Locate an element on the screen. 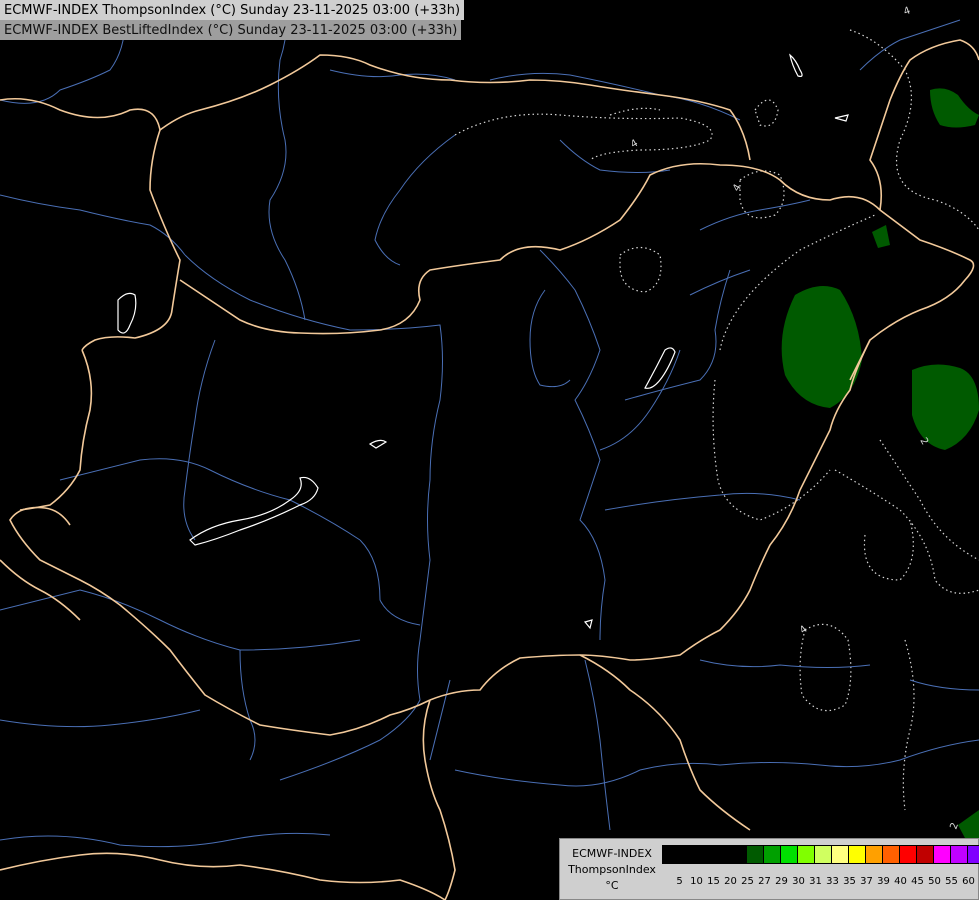  legend-tick: 5 is located at coordinates (679, 881).